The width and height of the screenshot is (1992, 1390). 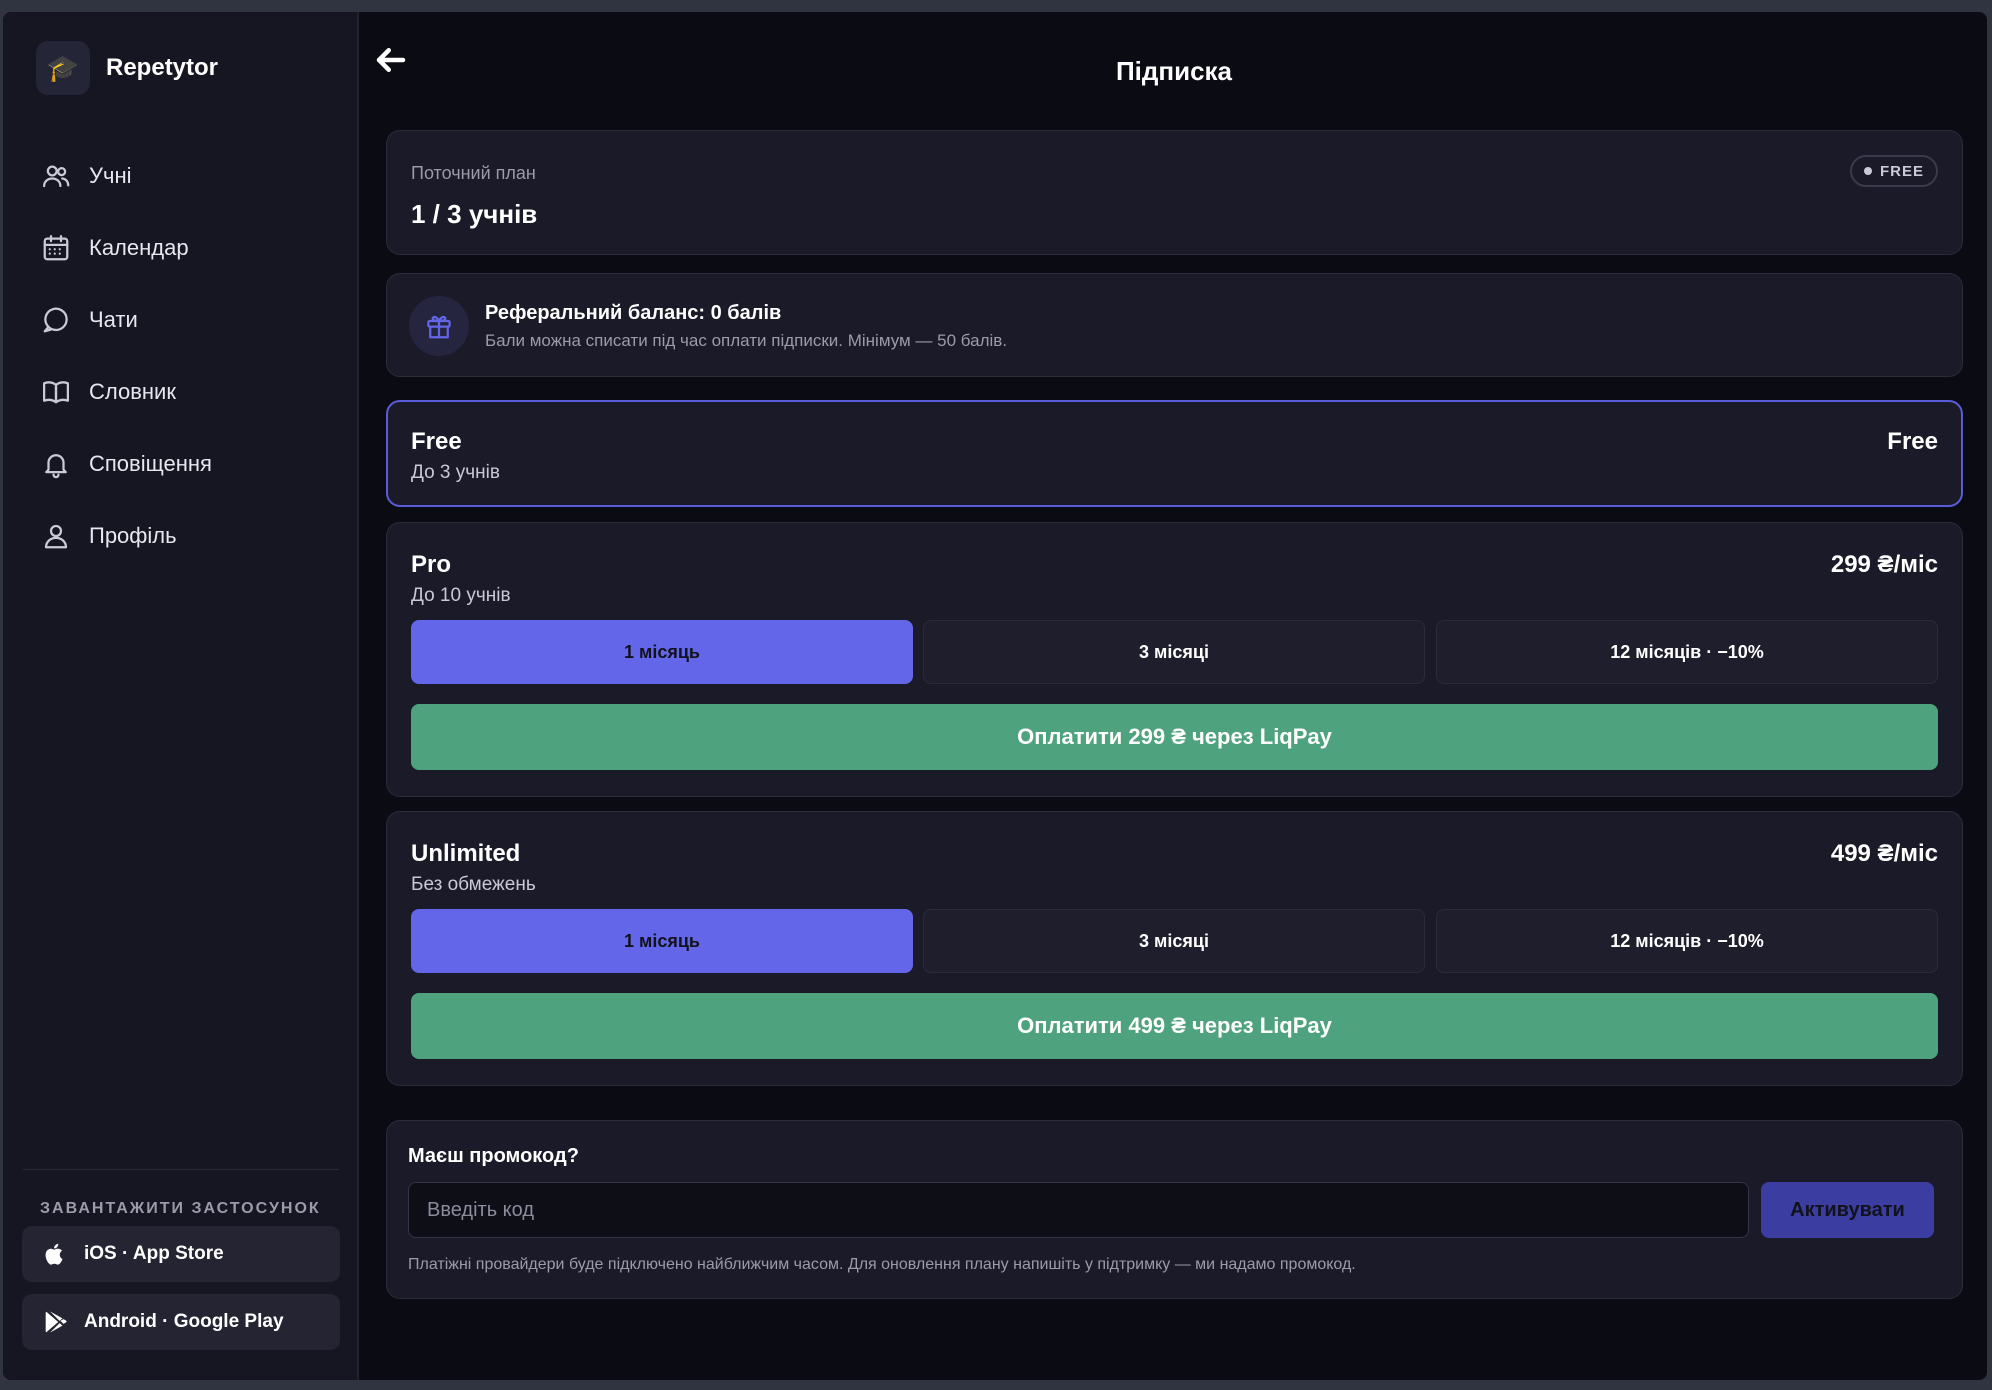 What do you see at coordinates (56, 176) in the screenshot?
I see `users-icon` at bounding box center [56, 176].